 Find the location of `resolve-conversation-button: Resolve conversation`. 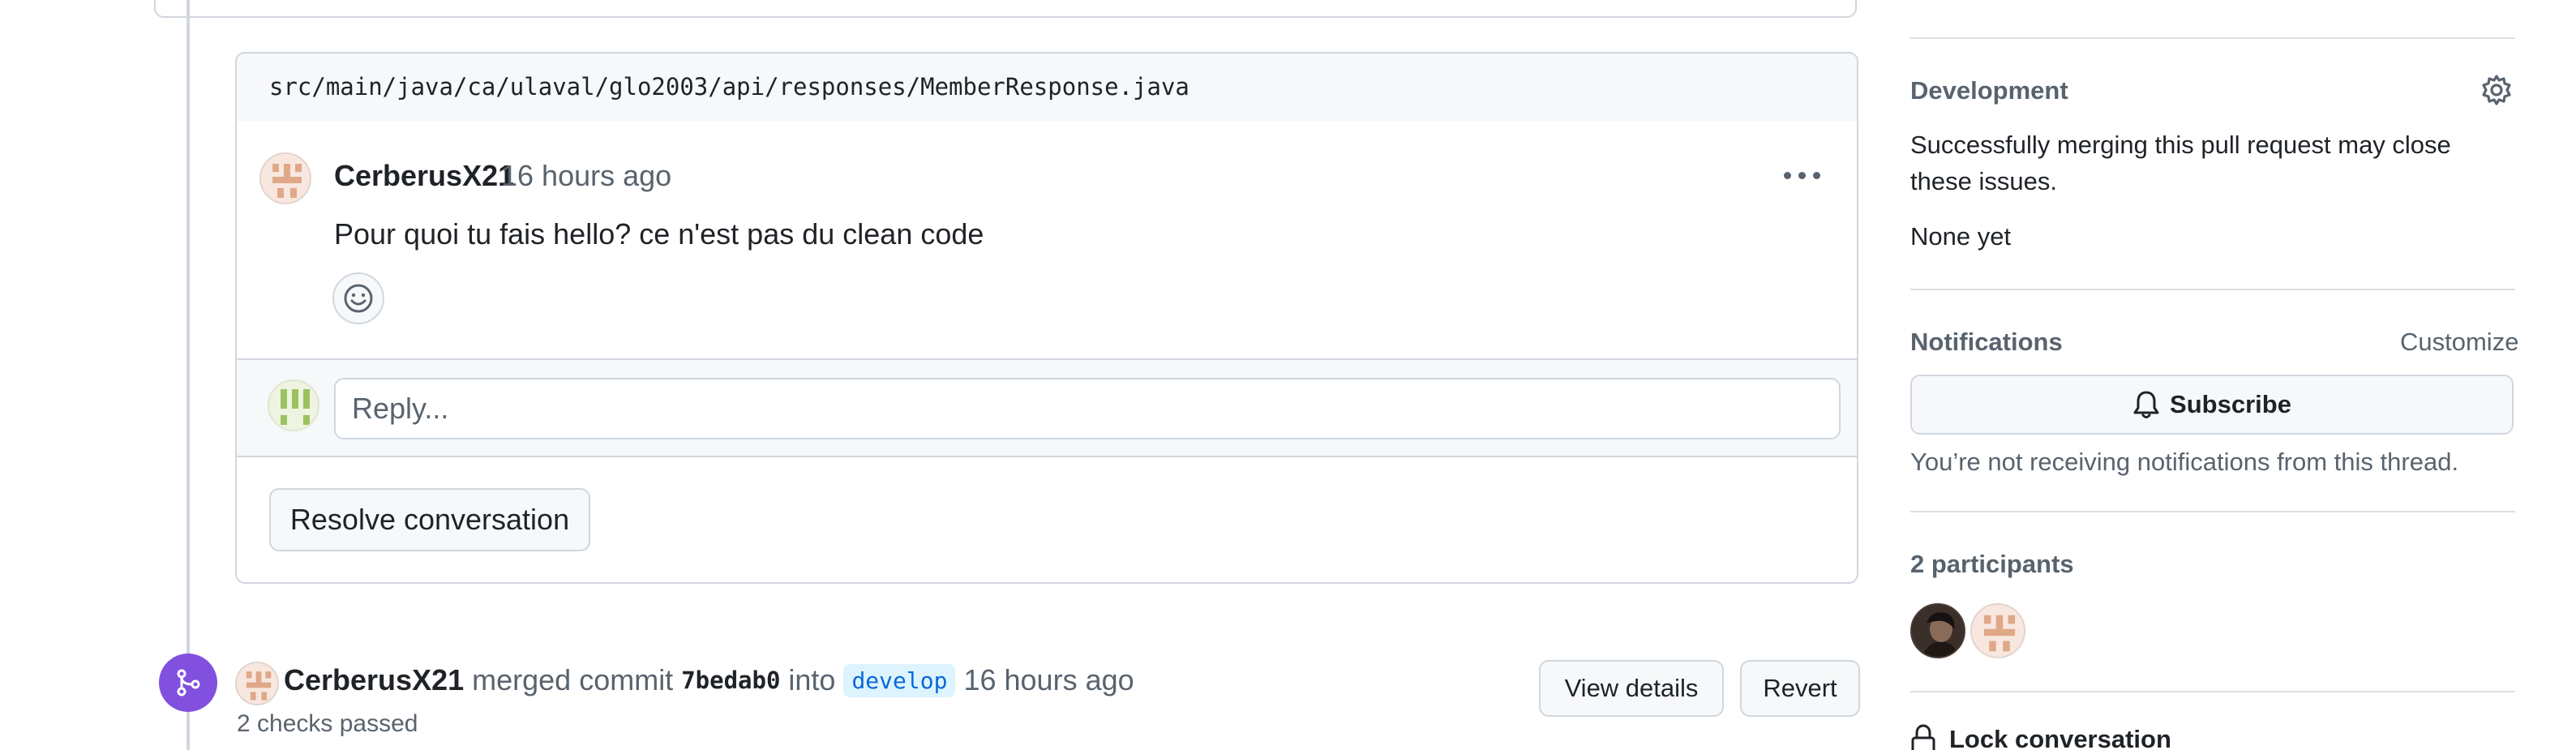

resolve-conversation-button: Resolve conversation is located at coordinates (429, 519).